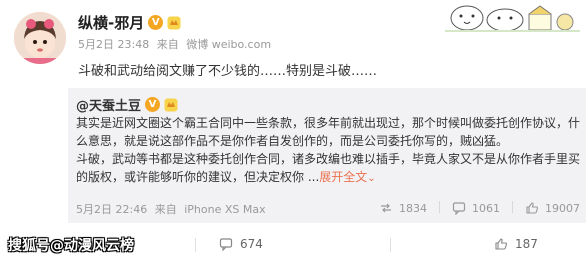 The image size is (586, 262). I want to click on like-button: 187, so click(516, 244).